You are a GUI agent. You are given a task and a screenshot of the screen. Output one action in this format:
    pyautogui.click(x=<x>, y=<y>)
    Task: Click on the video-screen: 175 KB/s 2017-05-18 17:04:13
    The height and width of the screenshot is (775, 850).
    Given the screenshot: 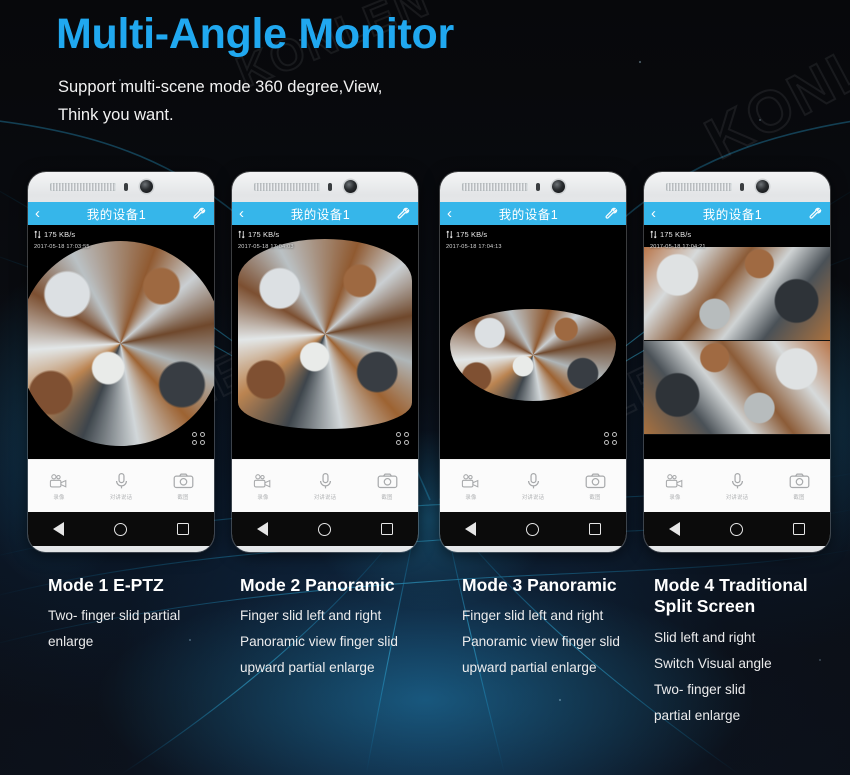 What is the action you would take?
    pyautogui.click(x=533, y=342)
    